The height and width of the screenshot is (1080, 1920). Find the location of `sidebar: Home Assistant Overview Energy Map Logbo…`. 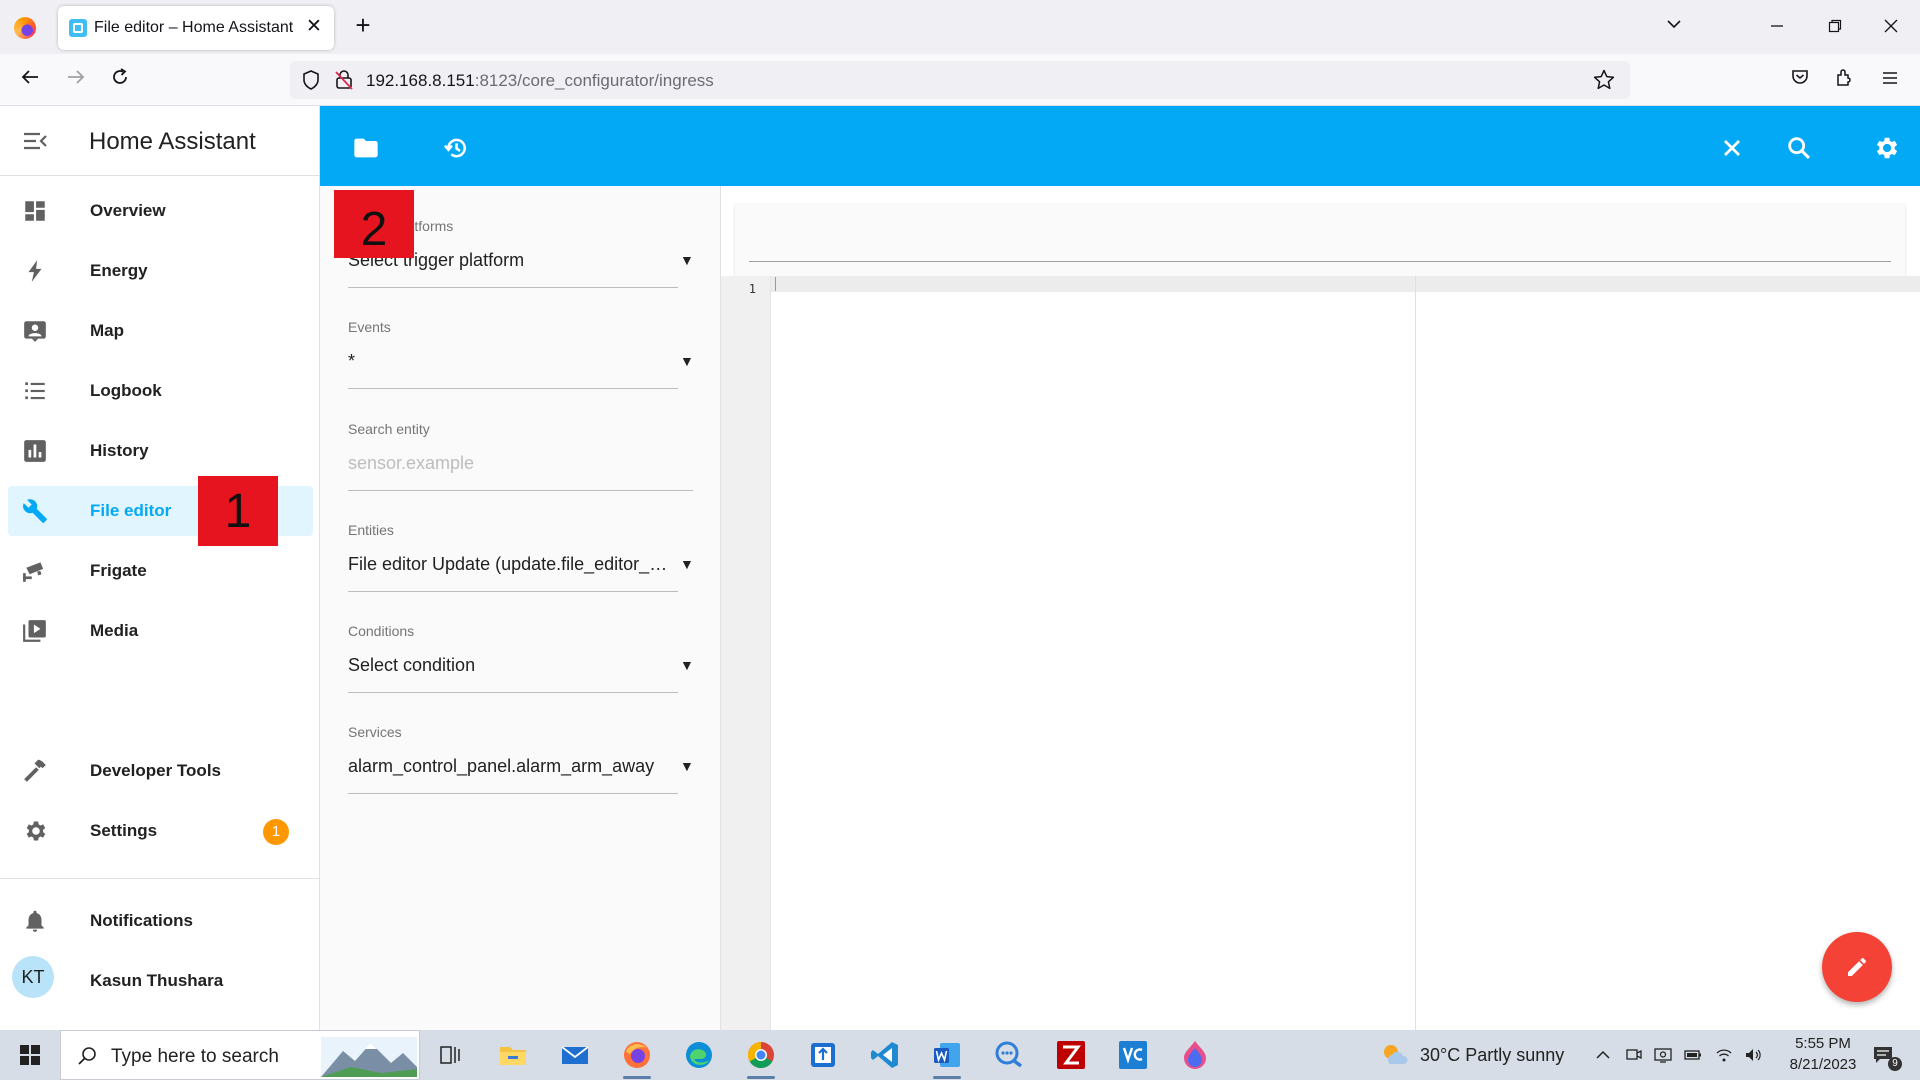

sidebar: Home Assistant Overview Energy Map Logbo… is located at coordinates (160, 568).